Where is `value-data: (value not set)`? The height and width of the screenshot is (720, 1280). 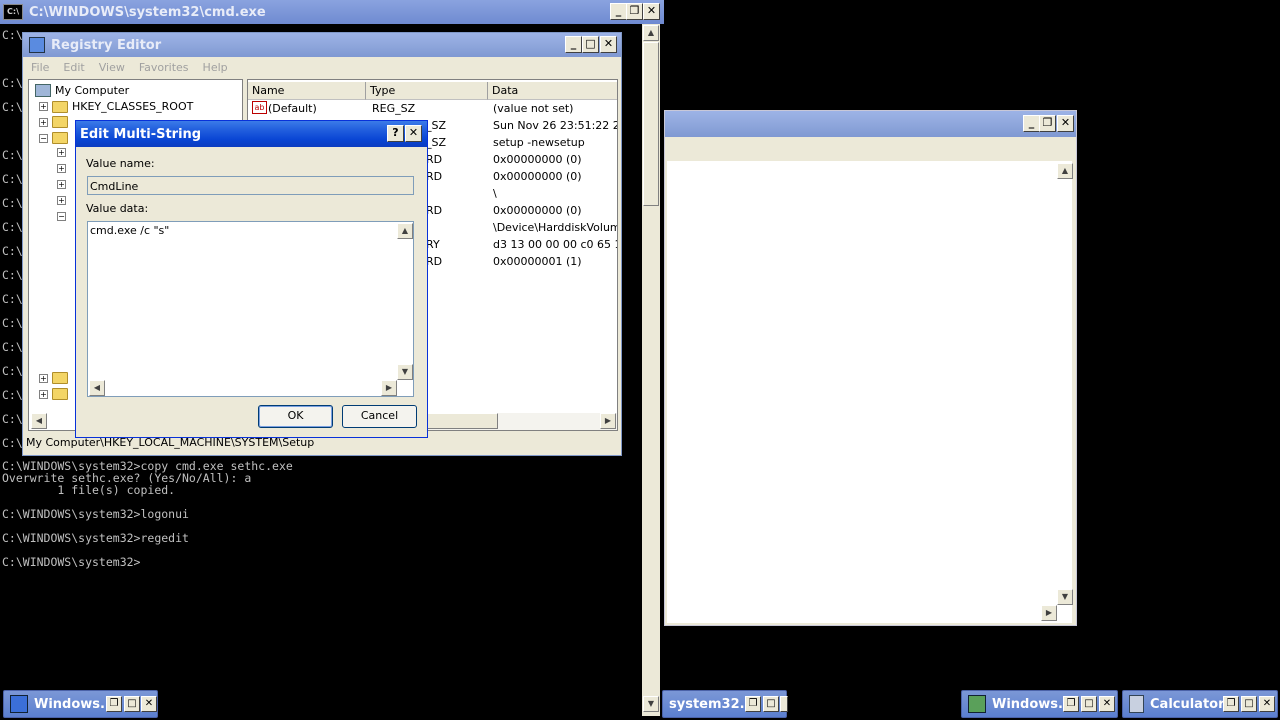
value-data: (value not set) is located at coordinates (533, 108).